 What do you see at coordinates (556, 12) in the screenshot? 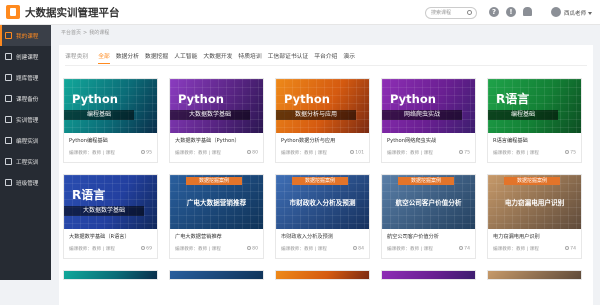
I see `avatar-icon` at bounding box center [556, 12].